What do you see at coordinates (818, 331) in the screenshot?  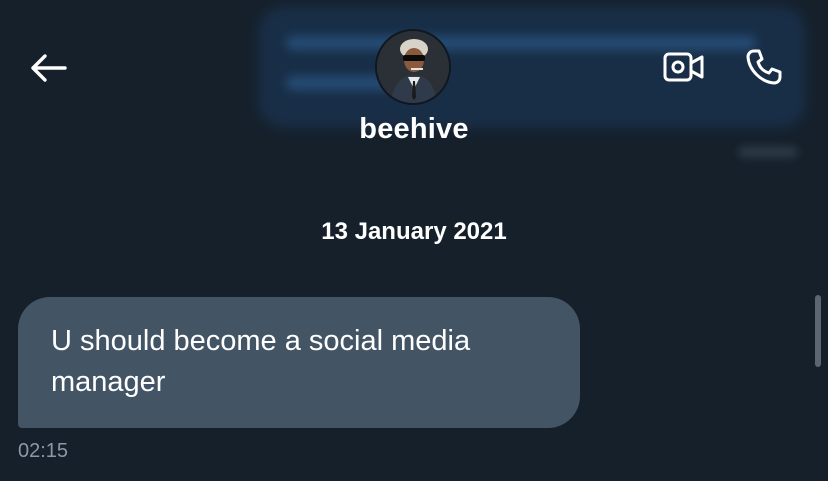 I see `scrollbar` at bounding box center [818, 331].